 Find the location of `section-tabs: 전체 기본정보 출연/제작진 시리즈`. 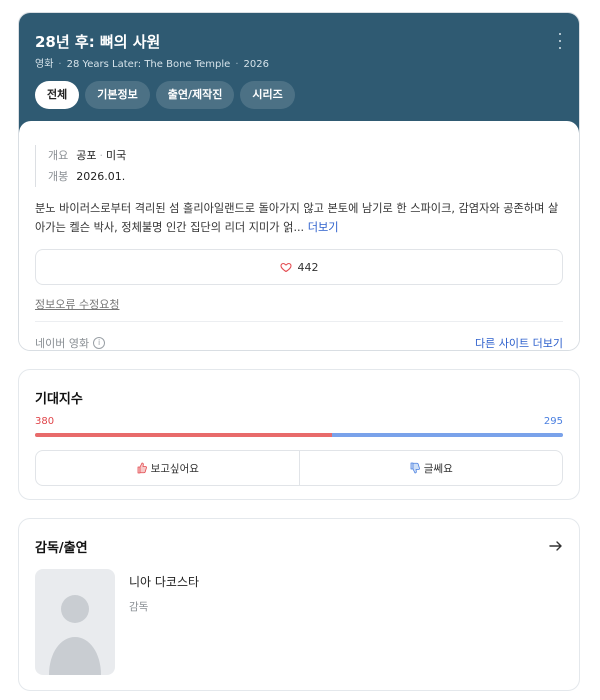

section-tabs: 전체 기본정보 출연/제작진 시리즈 is located at coordinates (165, 95).